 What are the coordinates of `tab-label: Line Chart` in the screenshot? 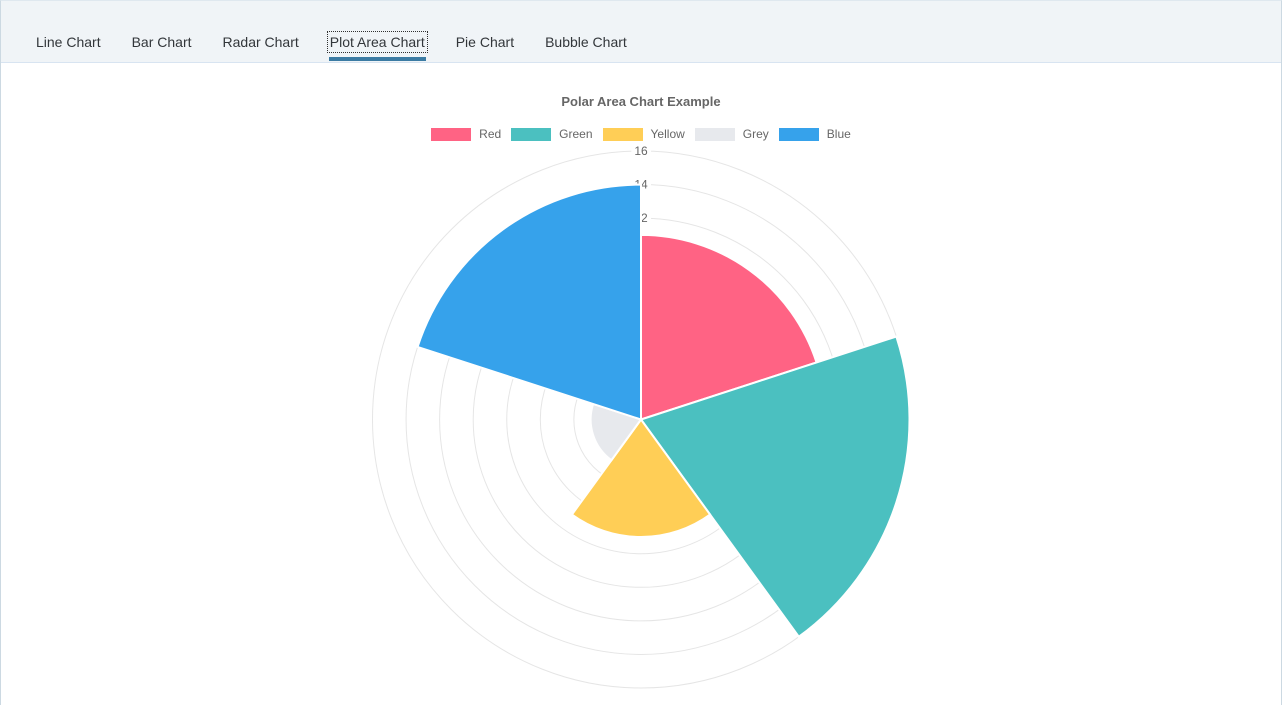 It's located at (68, 41).